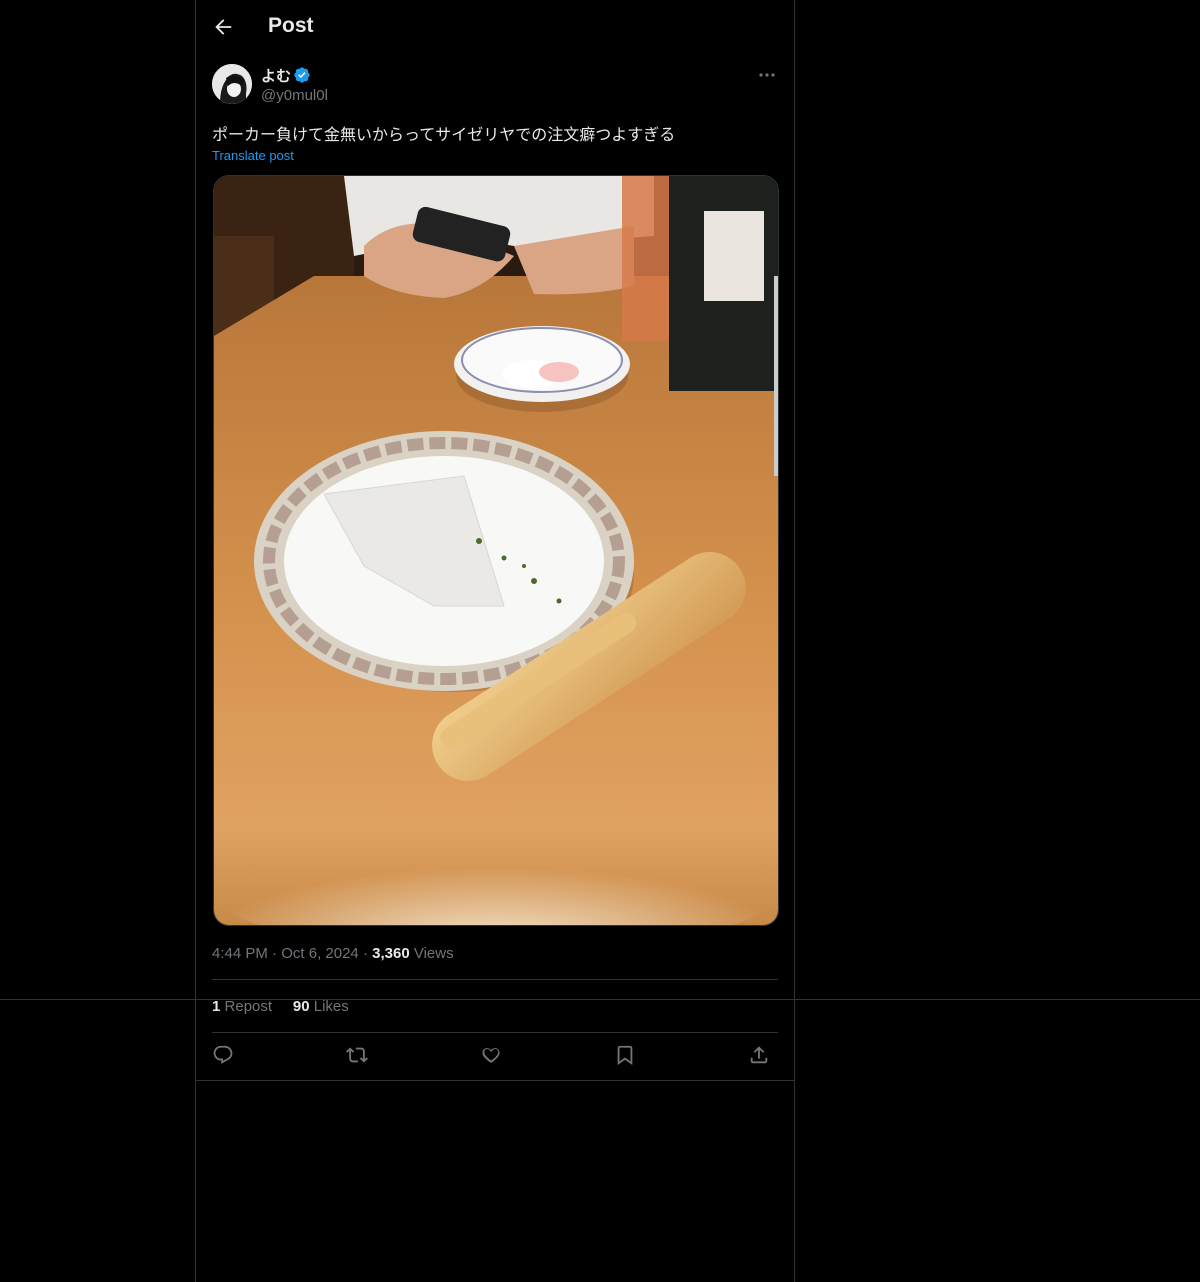  I want to click on reposts-label: Repost, so click(248, 1006).